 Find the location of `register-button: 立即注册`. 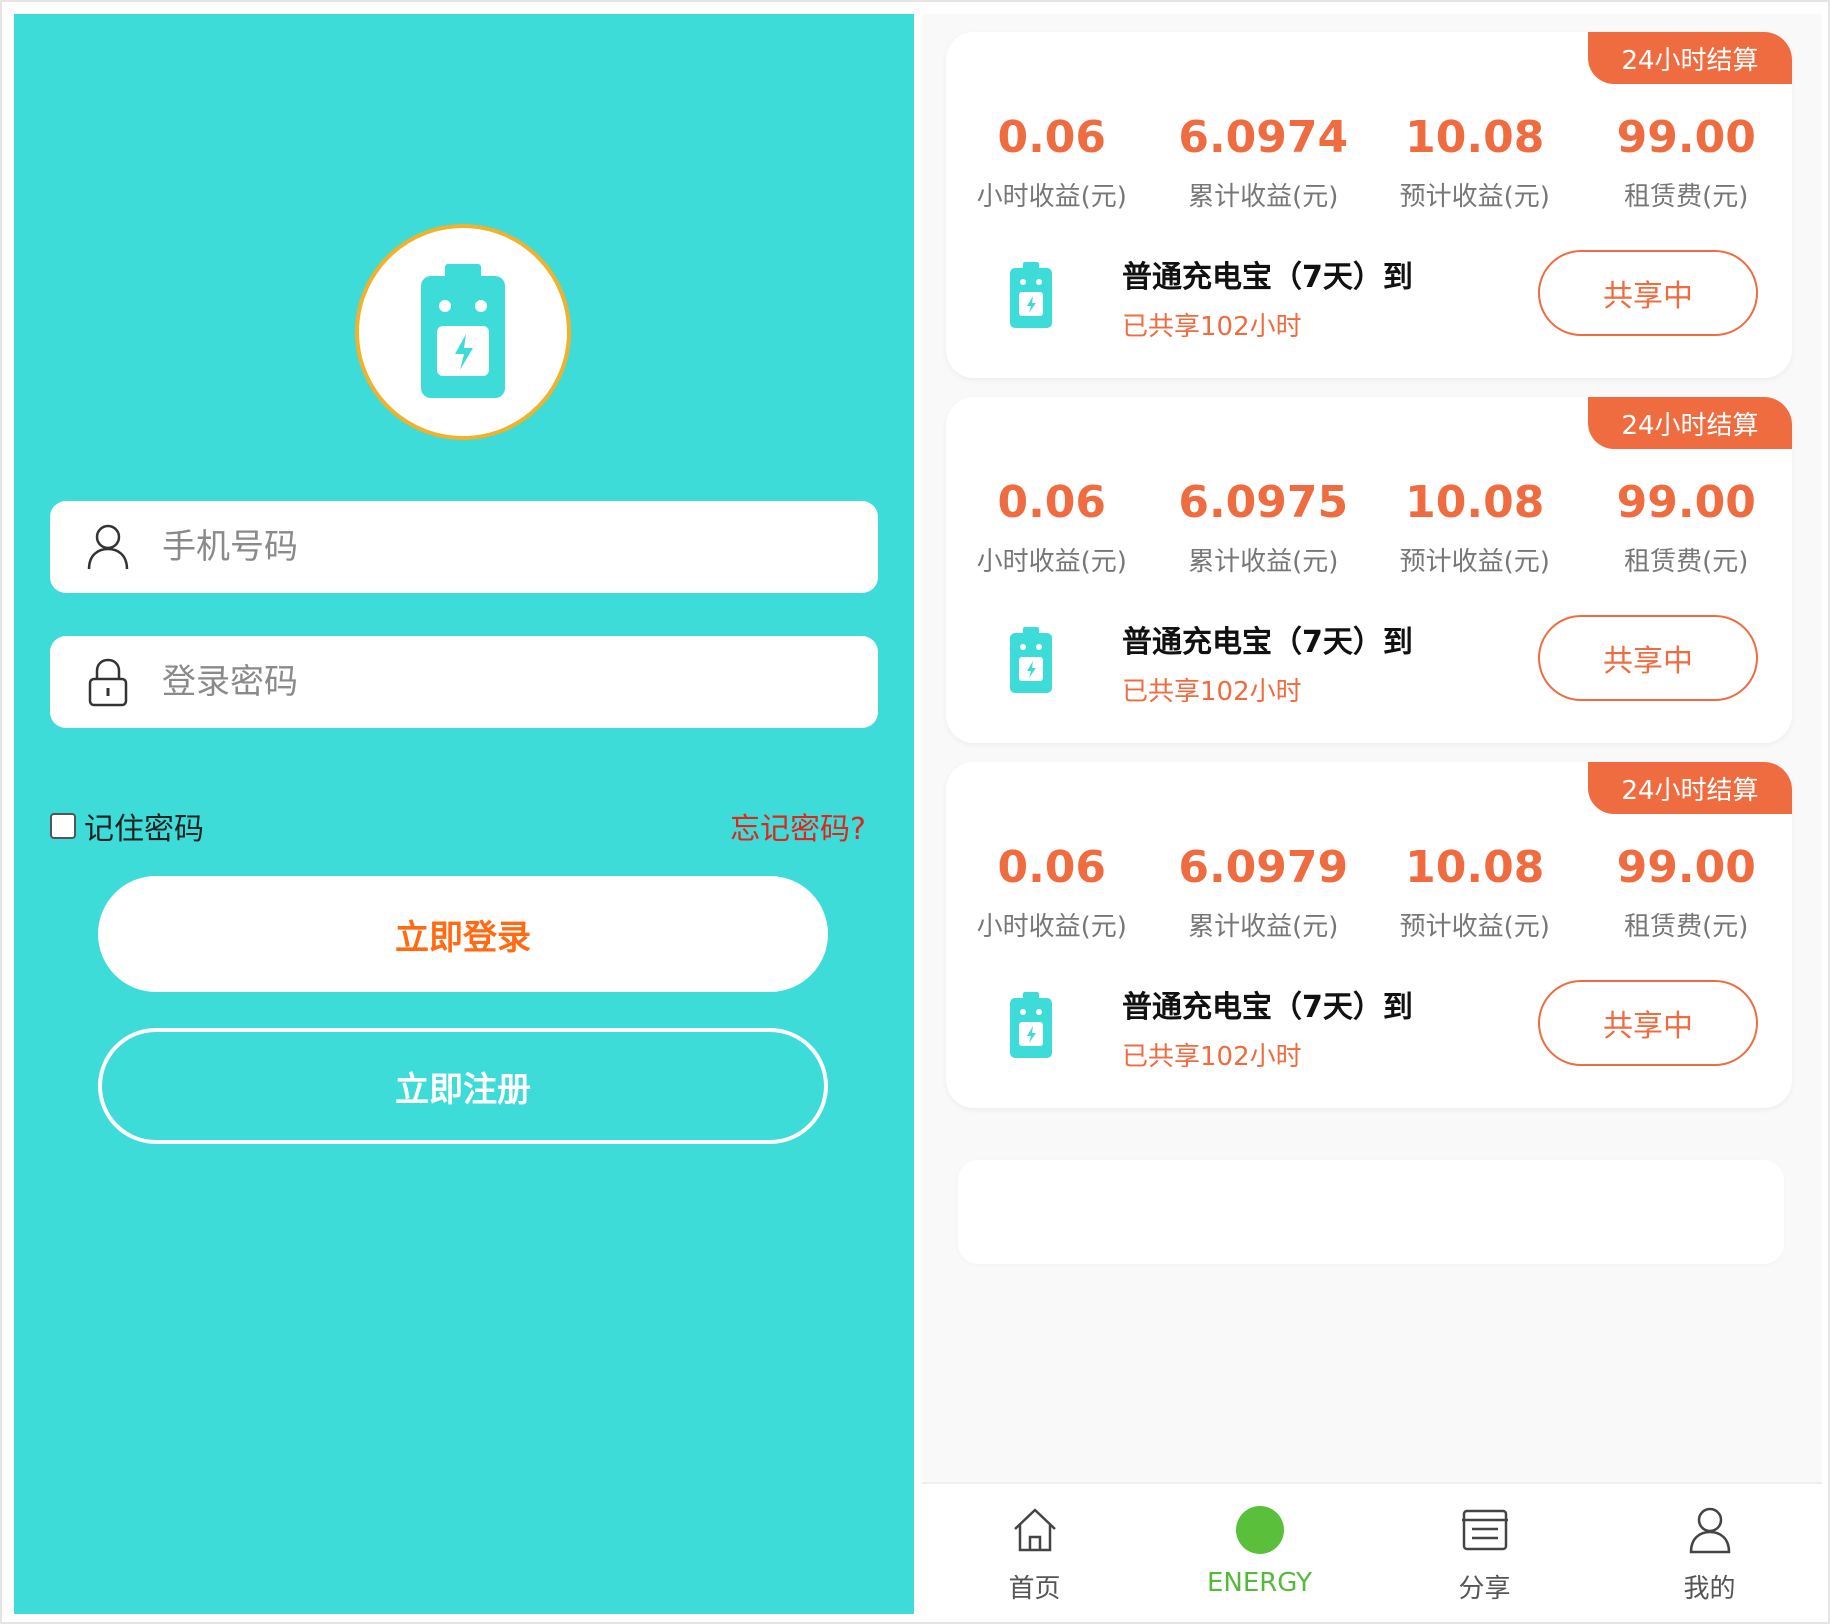

register-button: 立即注册 is located at coordinates (463, 1086).